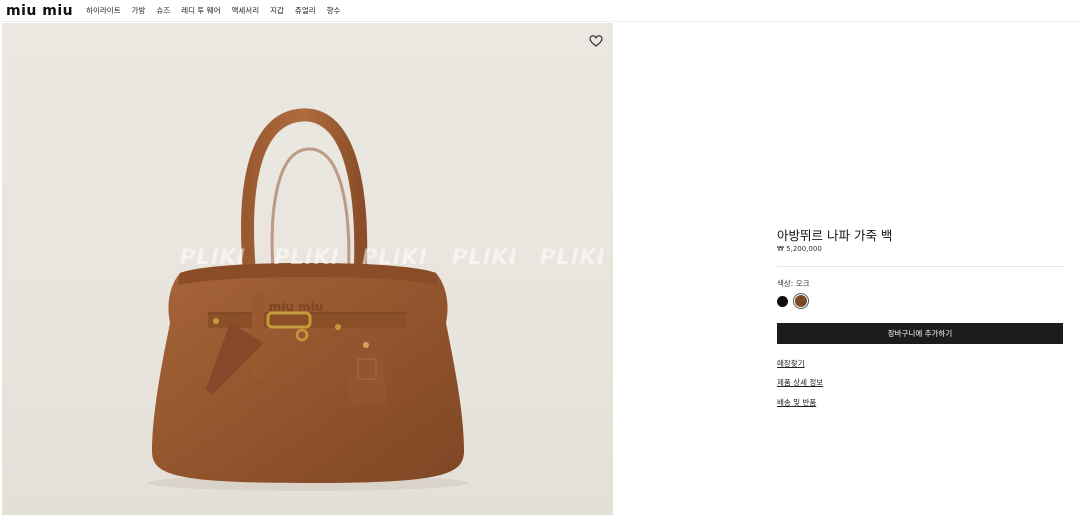 This screenshot has width=1080, height=515. What do you see at coordinates (791, 363) in the screenshot?
I see `store-locator-link: 매장찾기` at bounding box center [791, 363].